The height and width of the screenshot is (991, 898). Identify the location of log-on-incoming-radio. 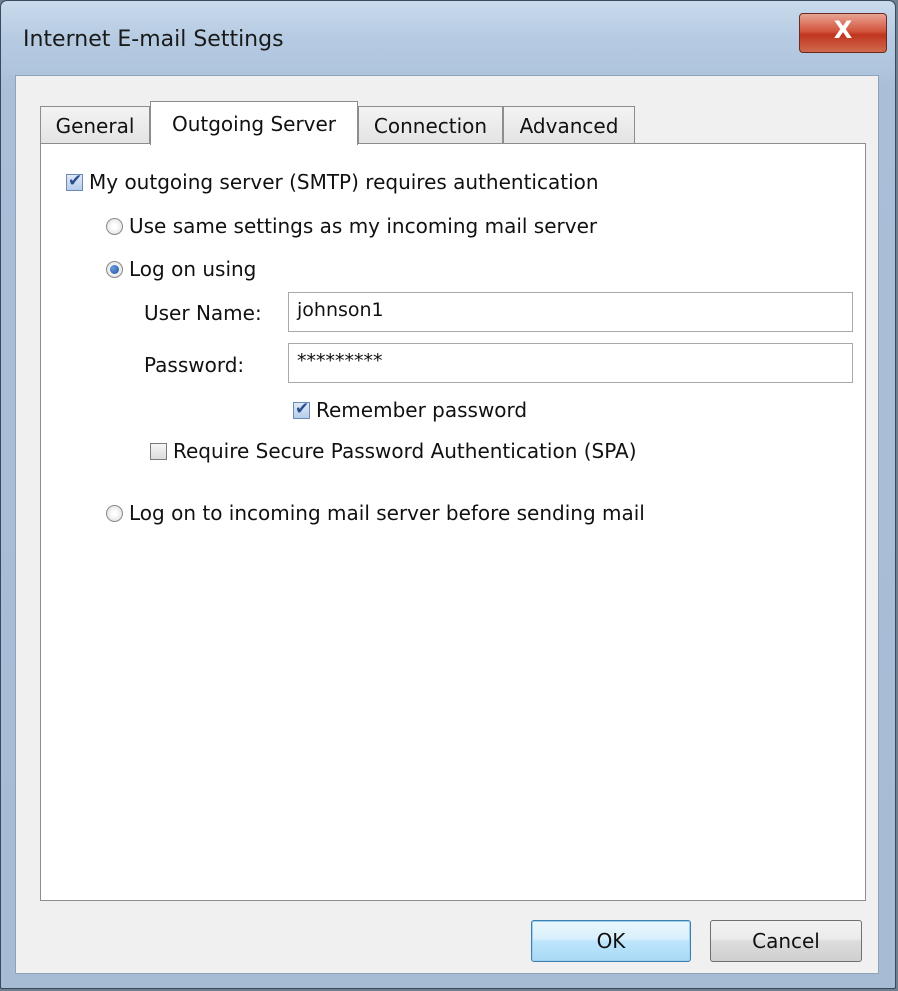
(114, 513).